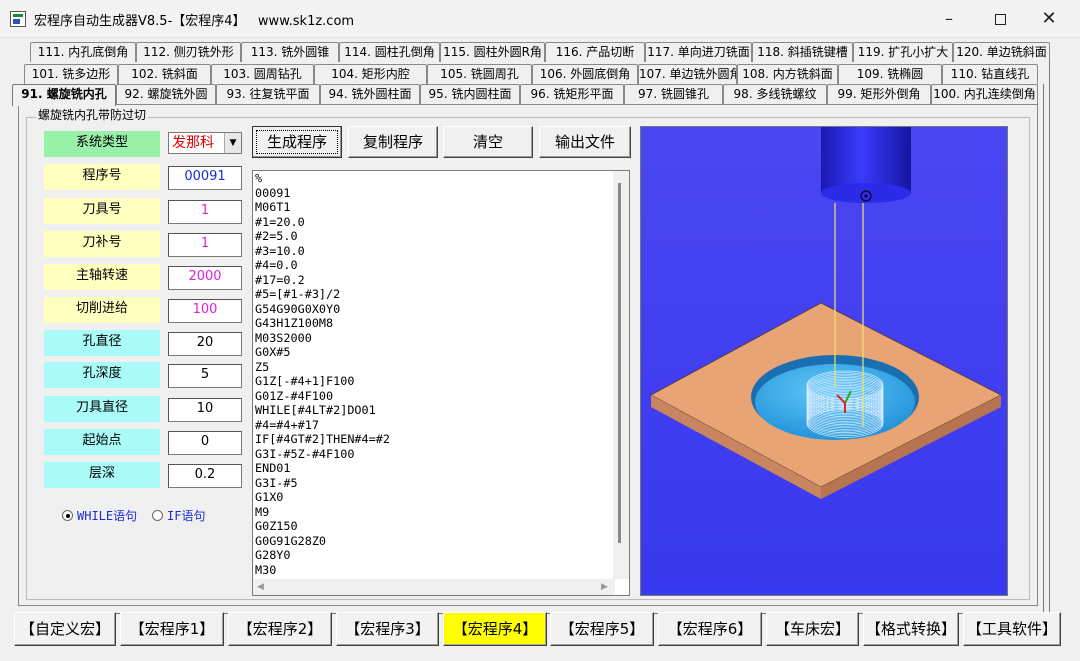 The width and height of the screenshot is (1080, 661). I want to click on tab-tabs.row3.0: 91. 螺旋铣内孔, so click(64, 95).